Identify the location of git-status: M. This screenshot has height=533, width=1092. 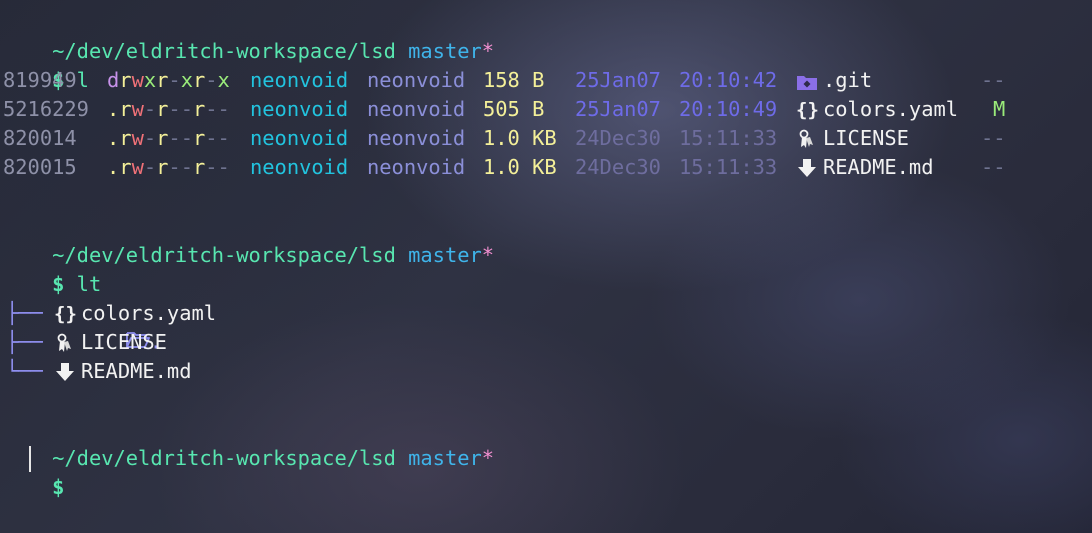
(999, 109).